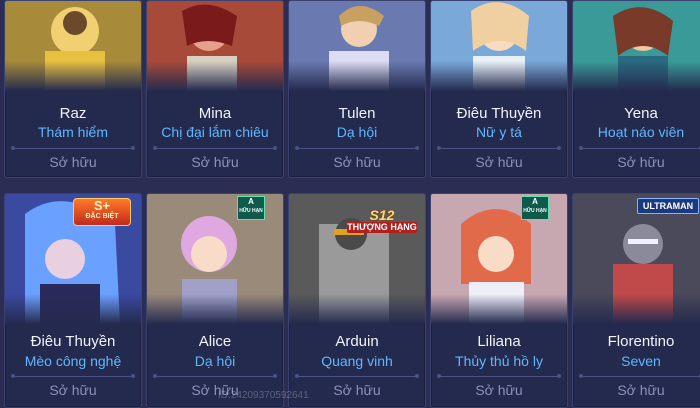 The width and height of the screenshot is (700, 408). What do you see at coordinates (636, 300) in the screenshot?
I see `skin-card: ULTRAMAN Florentino Seven Sở hữu` at bounding box center [636, 300].